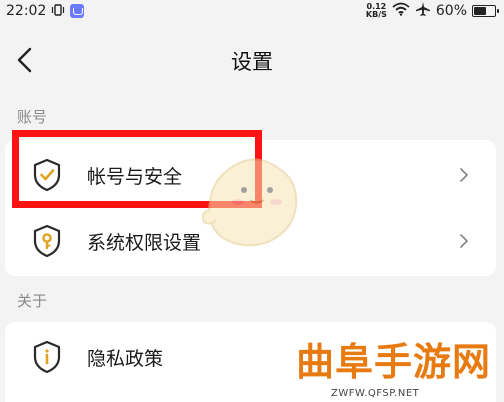  I want to click on app-notification-icon, so click(77, 11).